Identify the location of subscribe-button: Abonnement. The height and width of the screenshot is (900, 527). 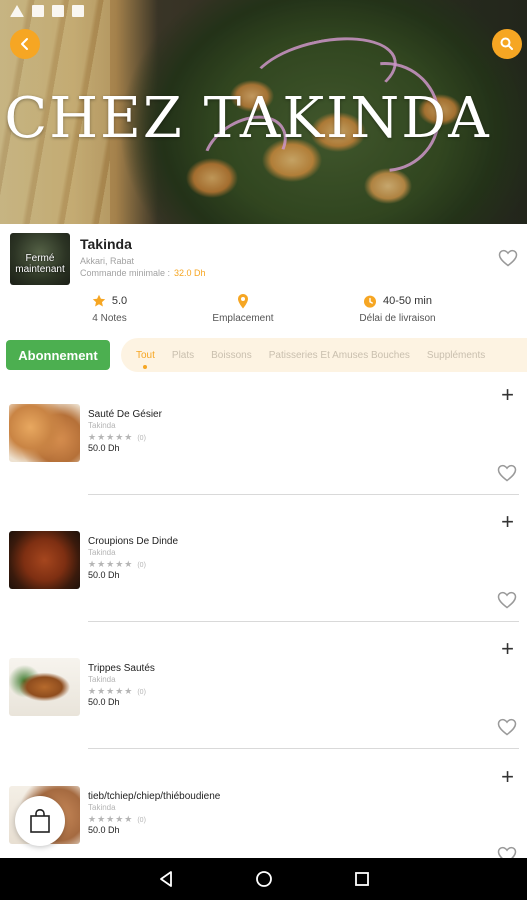
(58, 355).